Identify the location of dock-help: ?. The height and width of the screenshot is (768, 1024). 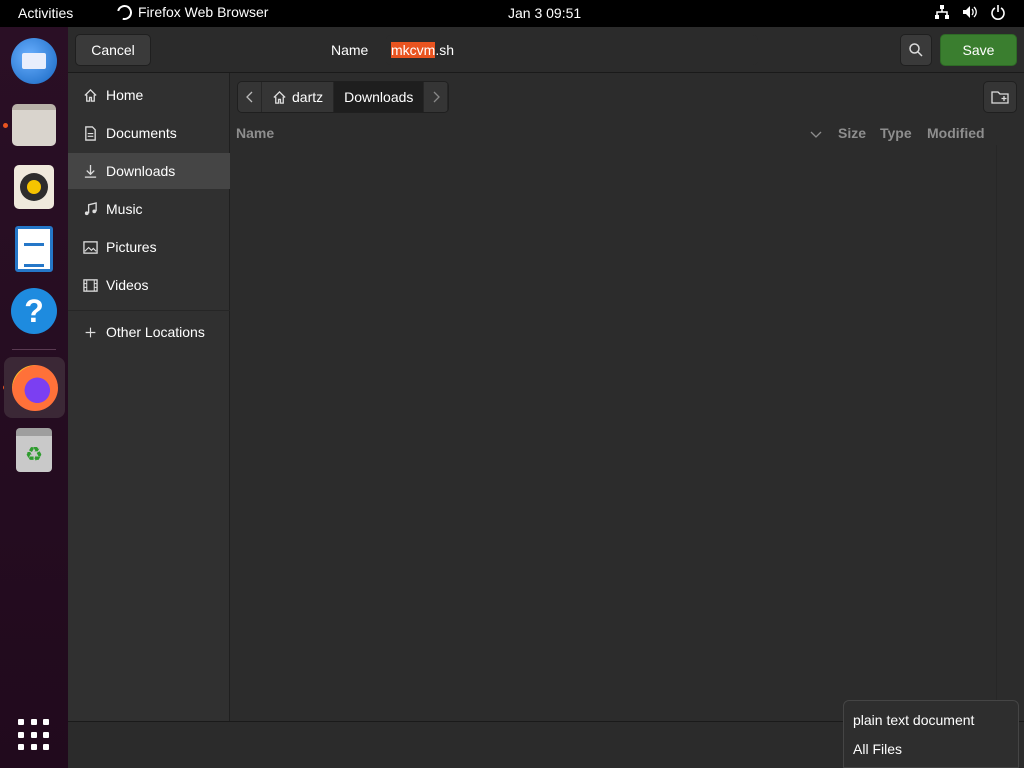
(34, 311).